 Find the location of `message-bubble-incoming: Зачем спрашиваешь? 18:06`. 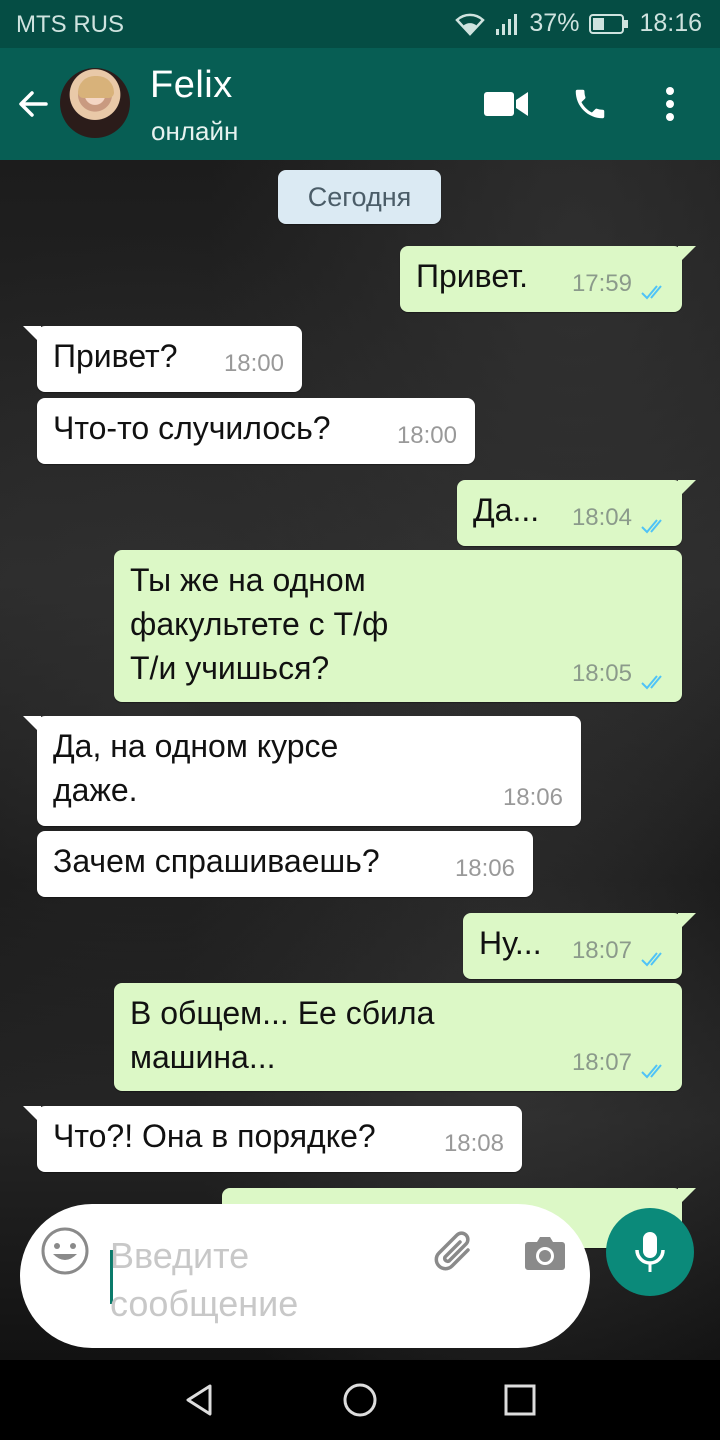

message-bubble-incoming: Зачем спрашиваешь? 18:06 is located at coordinates (285, 864).